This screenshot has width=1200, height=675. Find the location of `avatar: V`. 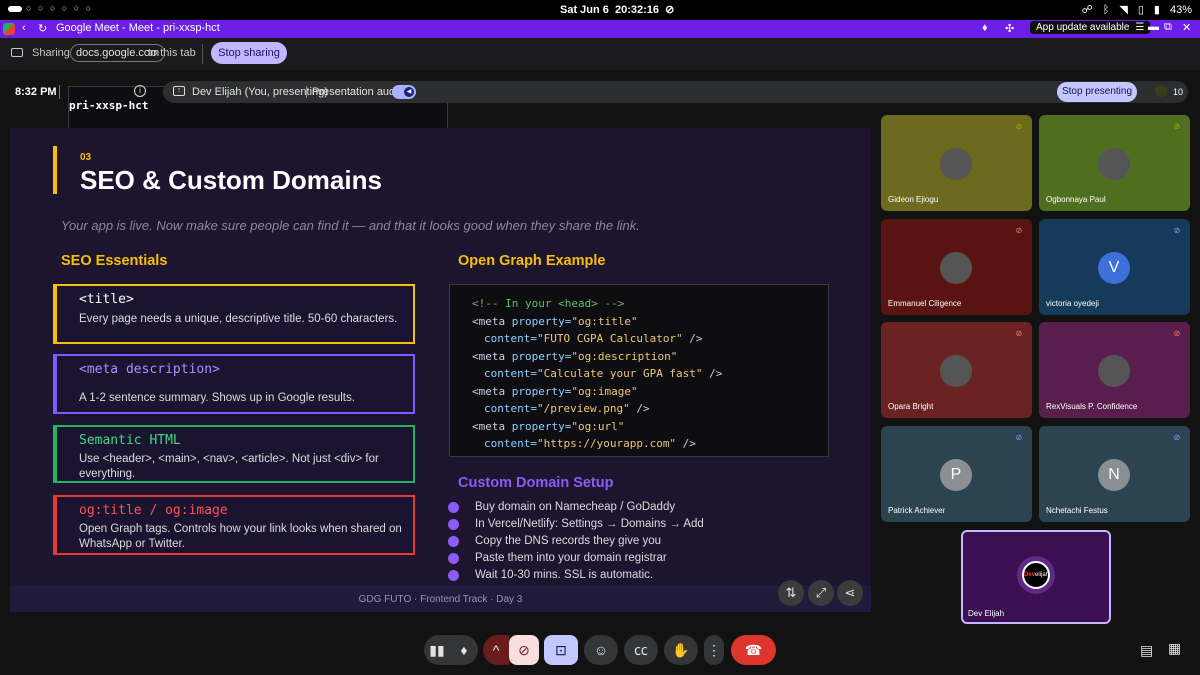

avatar: V is located at coordinates (1114, 268).